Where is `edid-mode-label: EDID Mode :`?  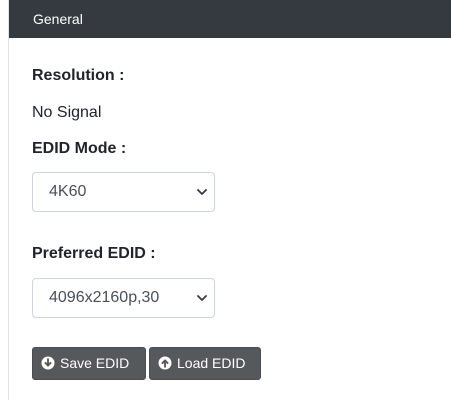
edid-mode-label: EDID Mode : is located at coordinates (79, 148).